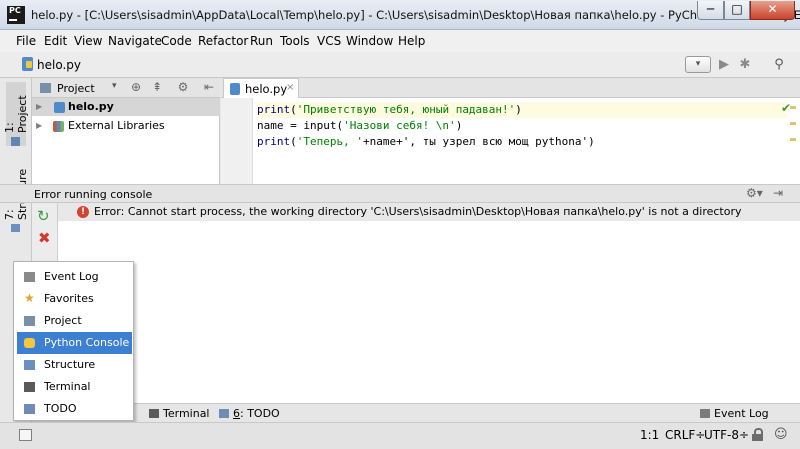  What do you see at coordinates (649, 435) in the screenshot?
I see `caret-position: 1:1` at bounding box center [649, 435].